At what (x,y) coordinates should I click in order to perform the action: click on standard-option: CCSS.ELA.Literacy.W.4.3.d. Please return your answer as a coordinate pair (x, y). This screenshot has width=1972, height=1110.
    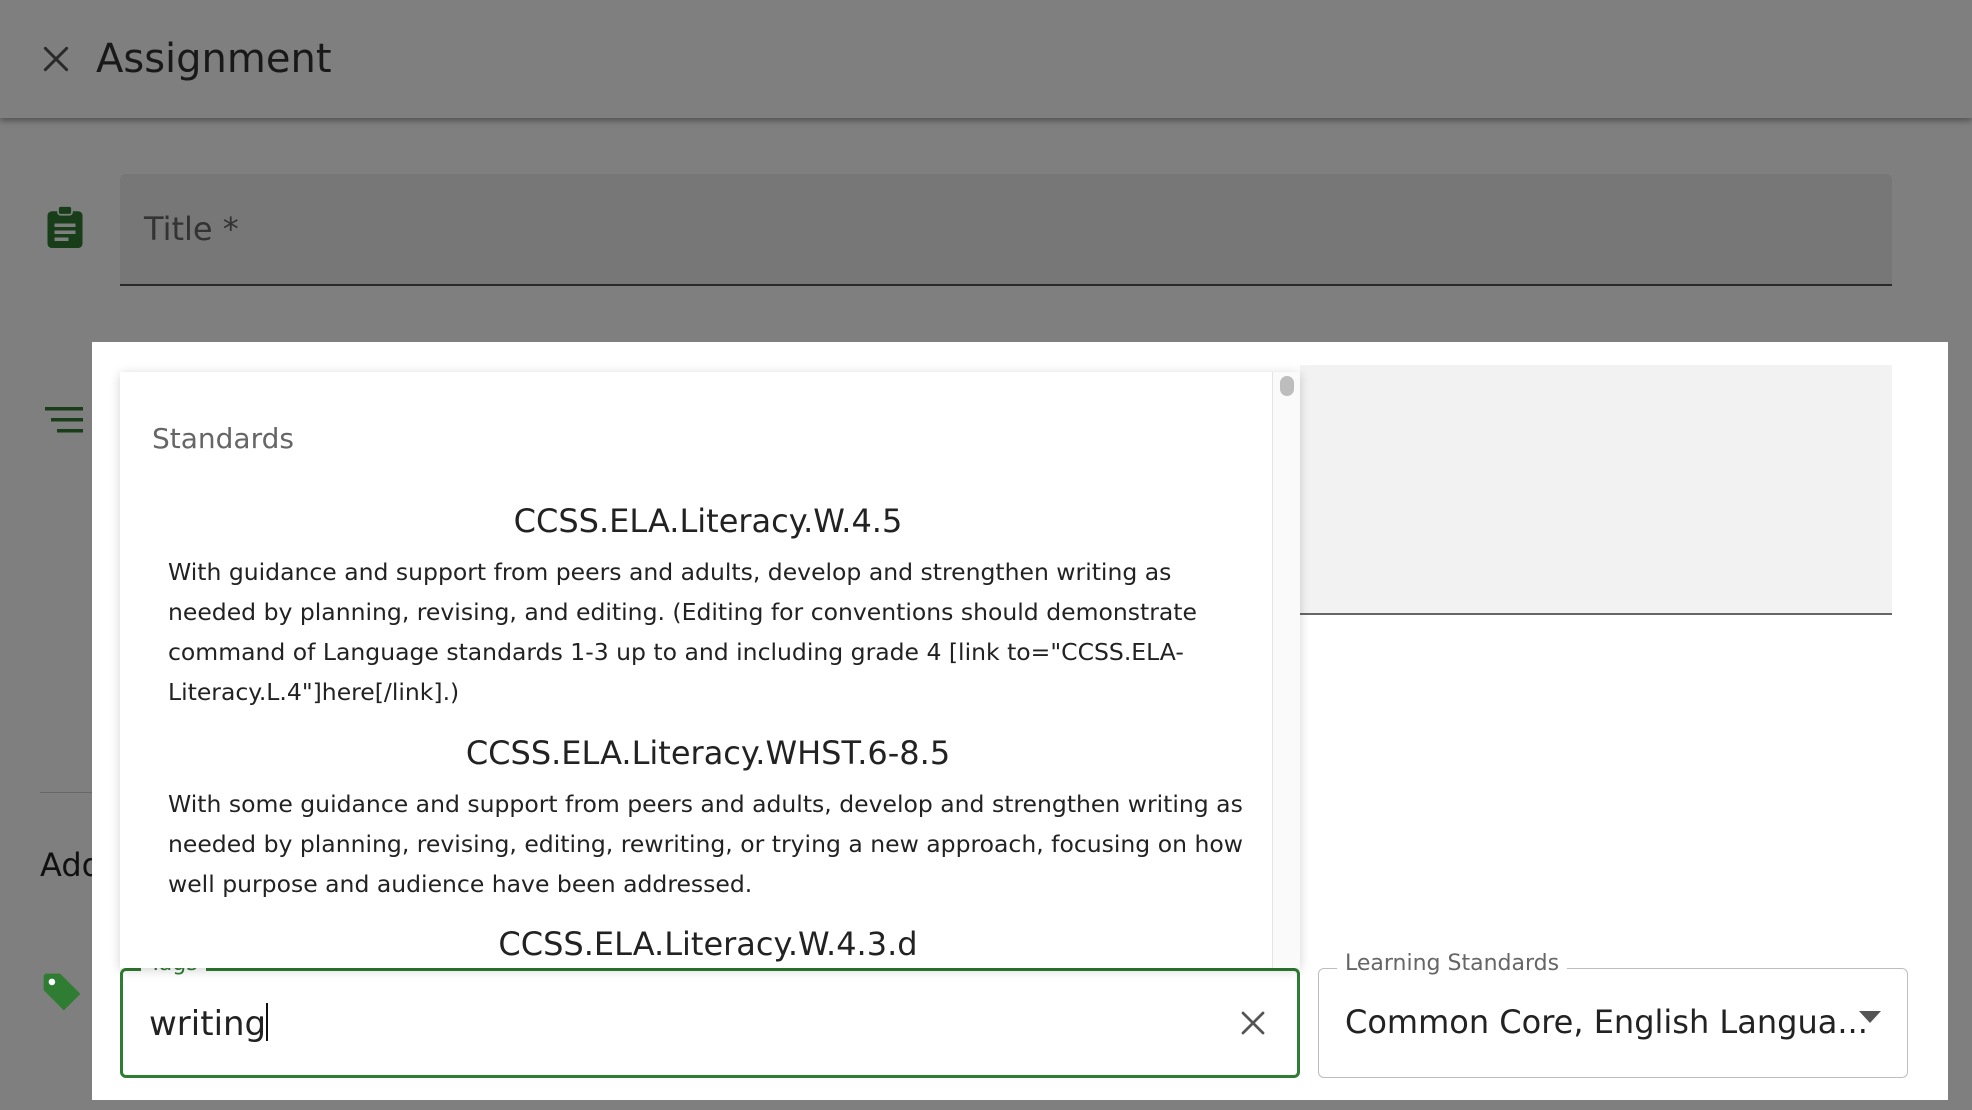
    Looking at the image, I should click on (708, 946).